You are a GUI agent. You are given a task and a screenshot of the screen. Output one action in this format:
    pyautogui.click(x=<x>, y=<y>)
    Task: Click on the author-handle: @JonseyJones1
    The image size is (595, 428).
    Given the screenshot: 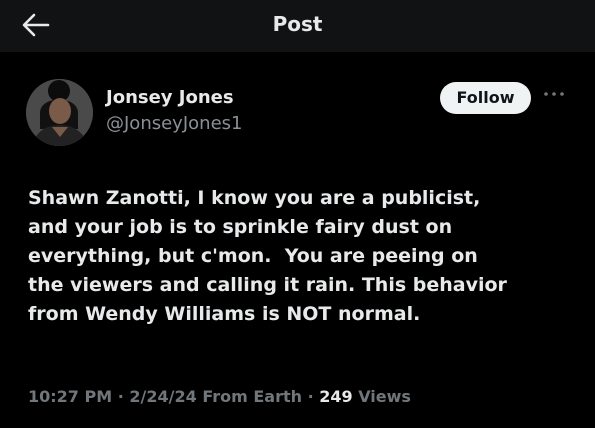 What is the action you would take?
    pyautogui.click(x=174, y=124)
    